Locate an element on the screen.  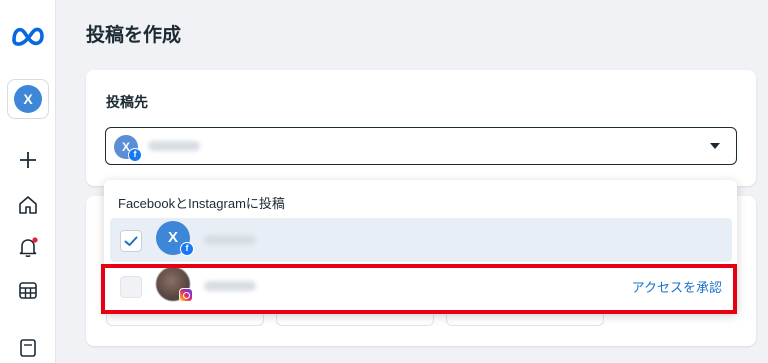
approve-access-link: アクセスを承認 is located at coordinates (677, 286).